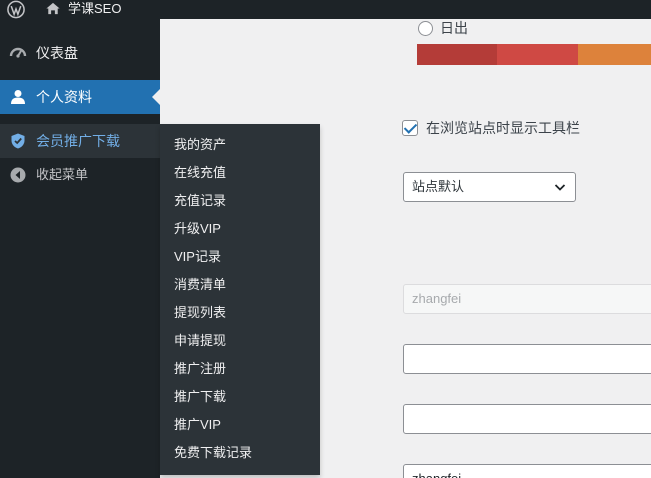 Image resolution: width=651 pixels, height=478 pixels. What do you see at coordinates (18, 97) in the screenshot?
I see `user-icon` at bounding box center [18, 97].